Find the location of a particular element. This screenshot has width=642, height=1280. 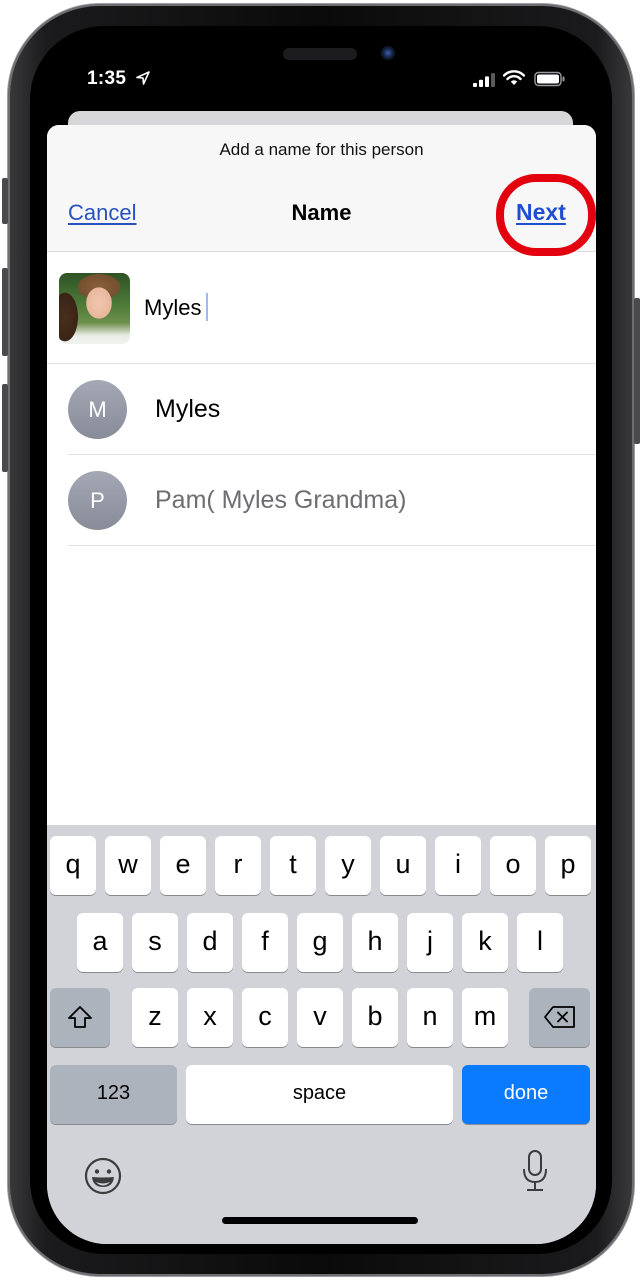

key-l: l is located at coordinates (540, 942).